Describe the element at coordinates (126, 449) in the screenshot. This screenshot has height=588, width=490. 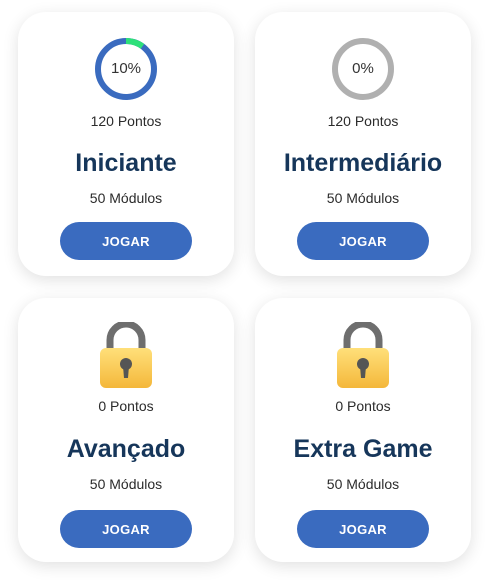
I see `level-title: Avançado` at that location.